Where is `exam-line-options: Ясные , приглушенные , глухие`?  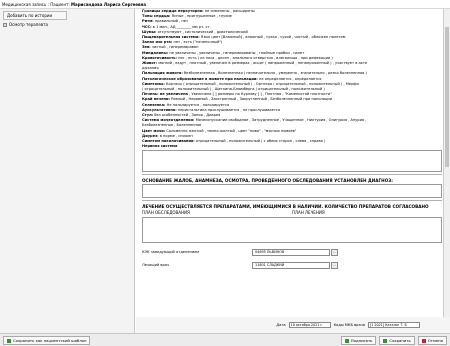
exam-line-options: Ясные , приглушенные , глухие is located at coordinates (202, 16).